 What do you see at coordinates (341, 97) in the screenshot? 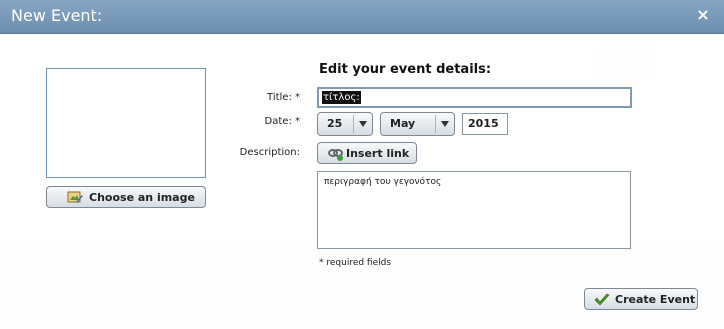
I see `title-value: τίτλος:` at bounding box center [341, 97].